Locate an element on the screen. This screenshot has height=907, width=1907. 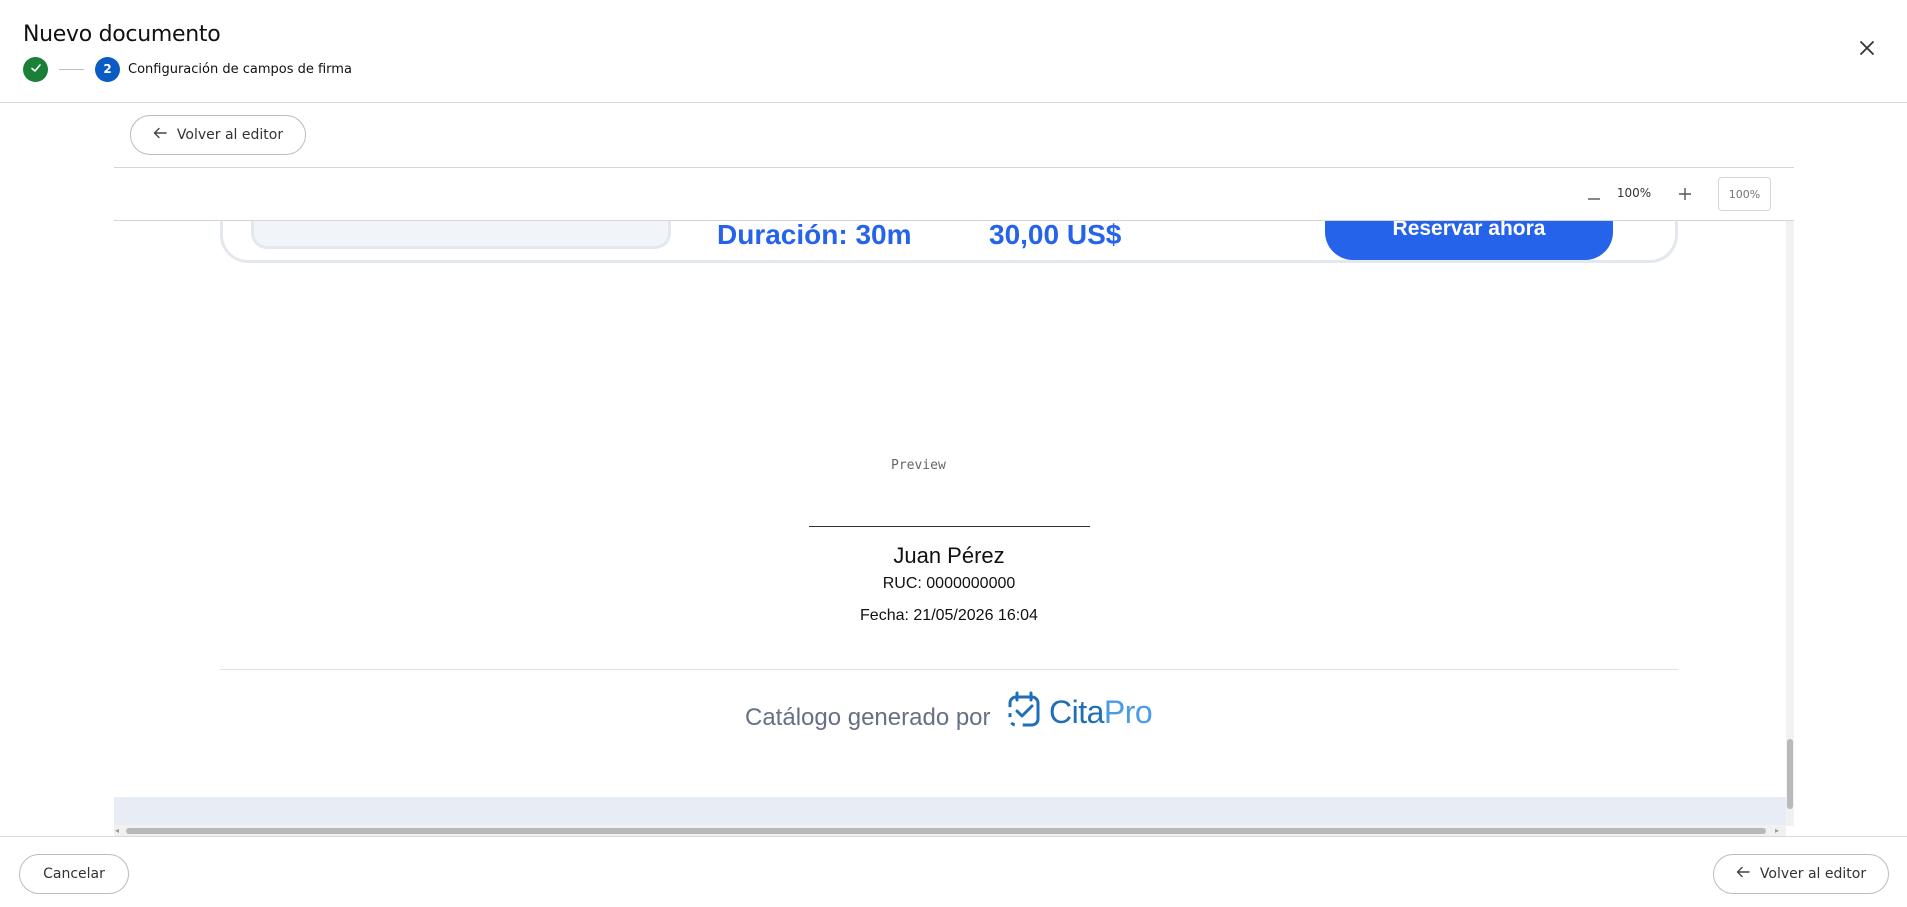
document-footer-divider is located at coordinates (949, 669).